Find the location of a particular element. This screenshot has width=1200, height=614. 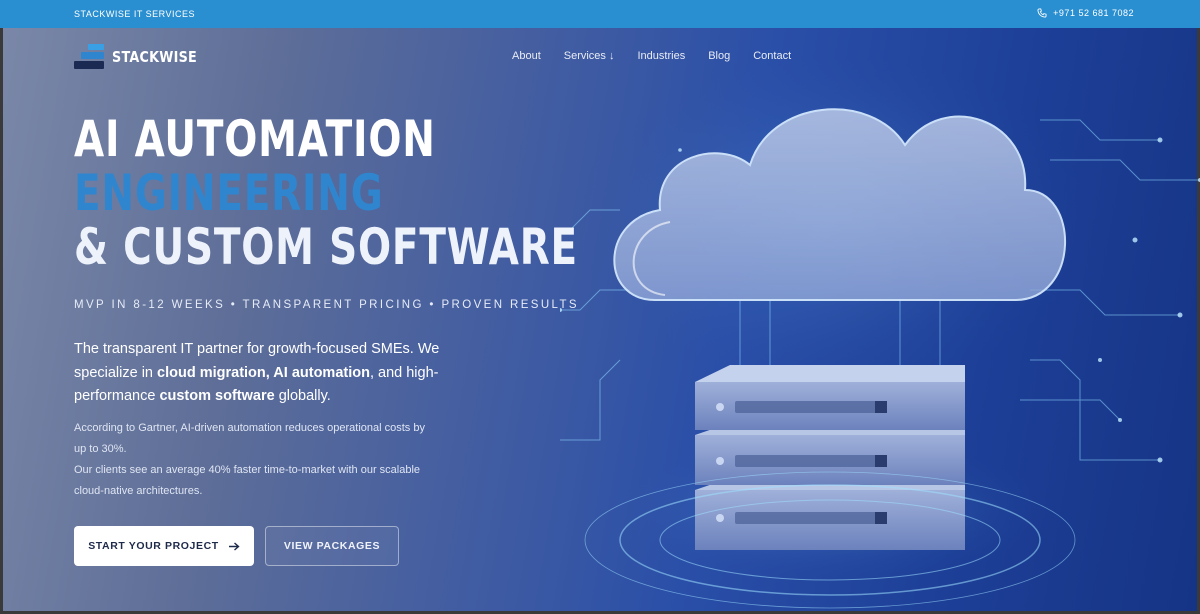

frame-edge-left is located at coordinates (1, 321).